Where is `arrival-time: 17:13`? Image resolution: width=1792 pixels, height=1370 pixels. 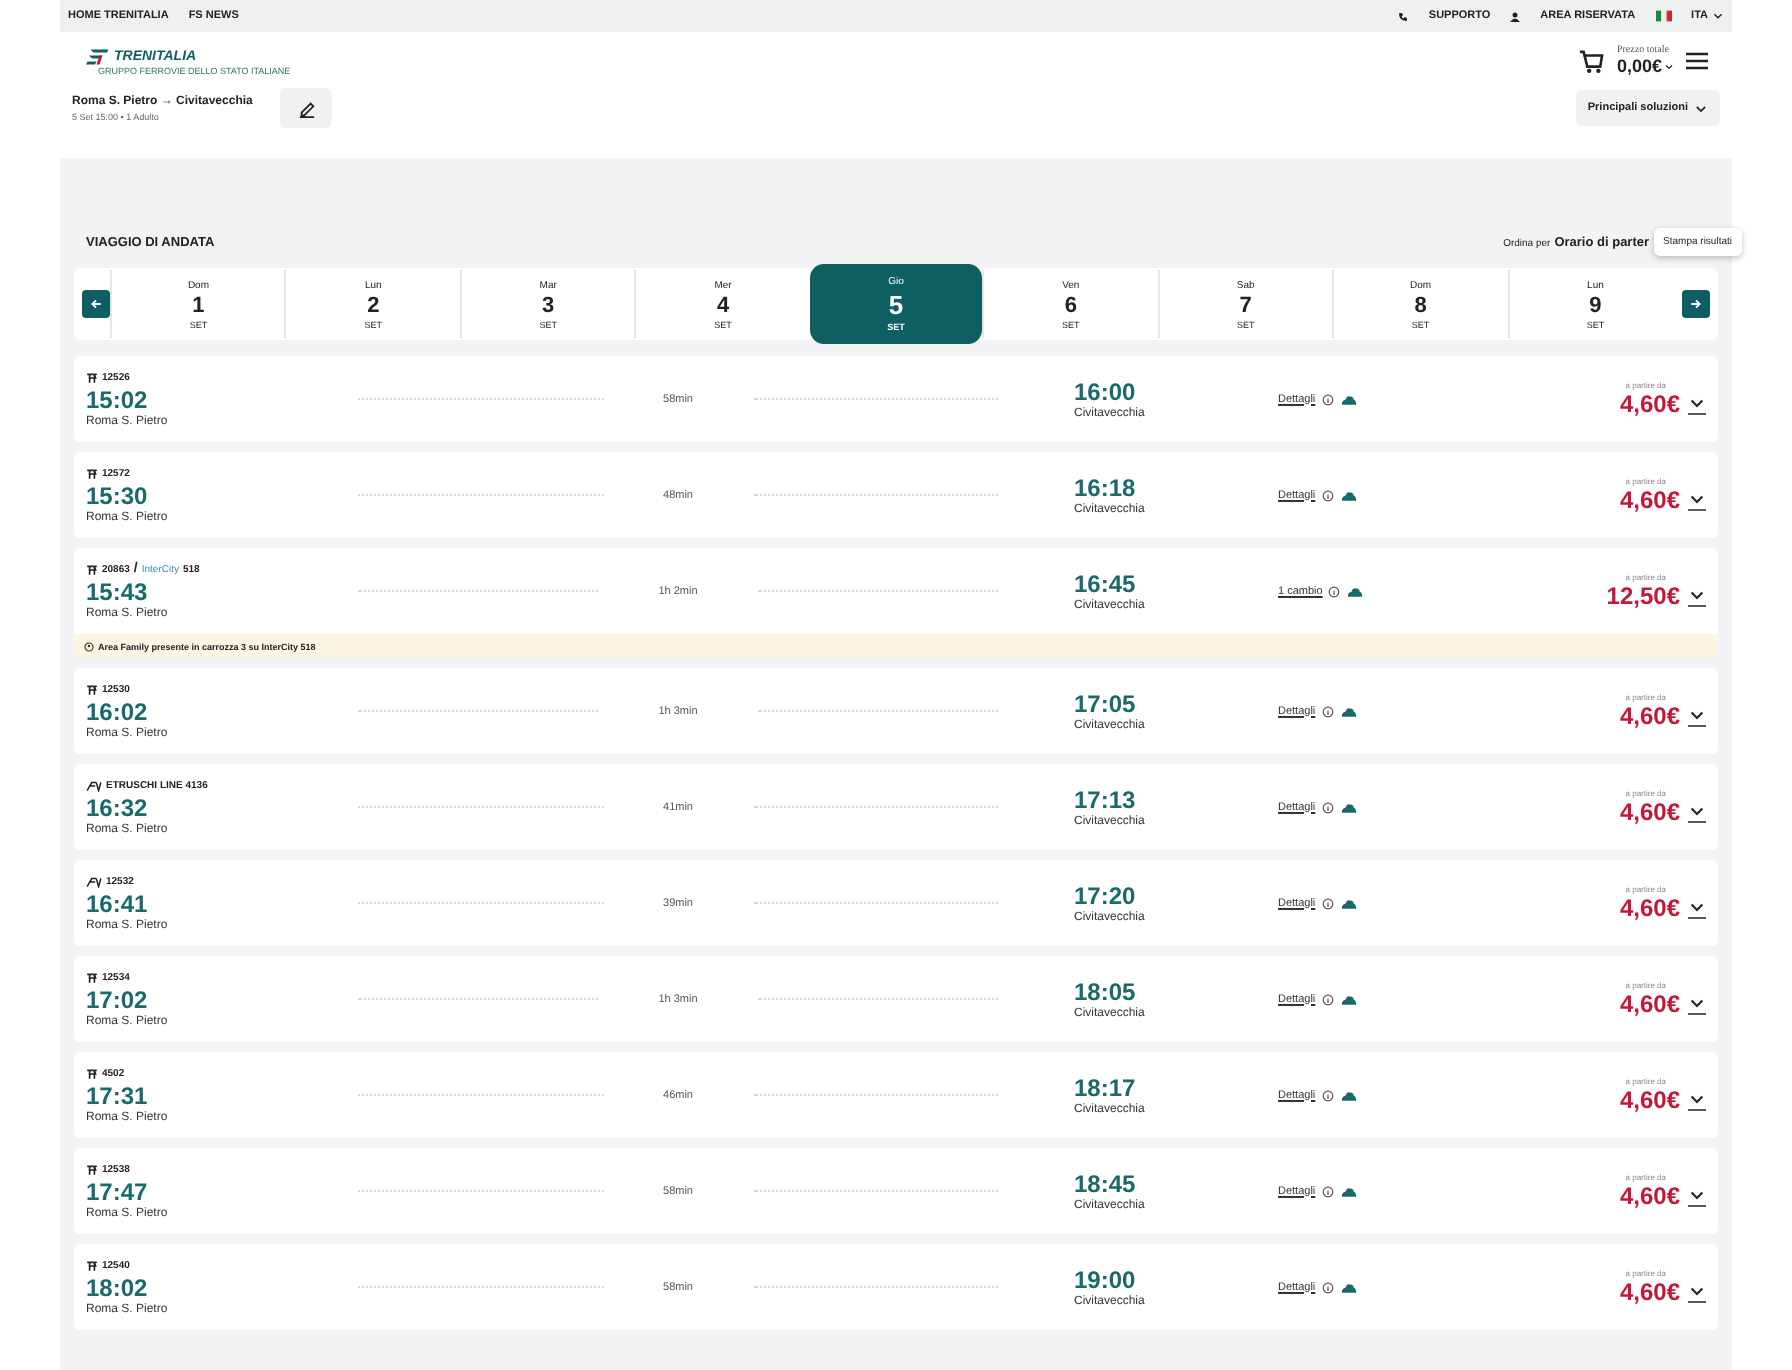 arrival-time: 17:13 is located at coordinates (1106, 800).